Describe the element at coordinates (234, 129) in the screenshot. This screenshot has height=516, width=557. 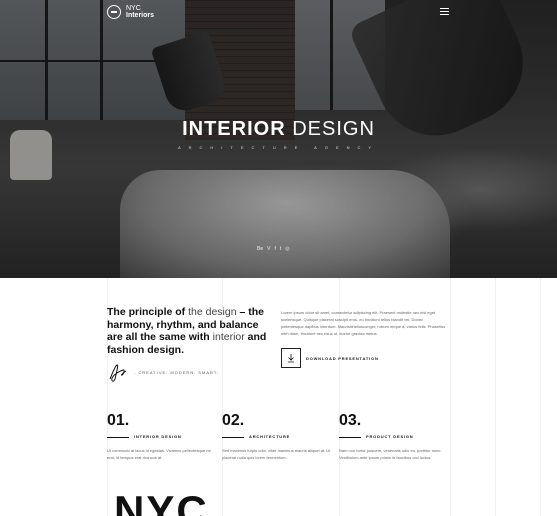
I see `hero-title-bold: INTERIOR` at that location.